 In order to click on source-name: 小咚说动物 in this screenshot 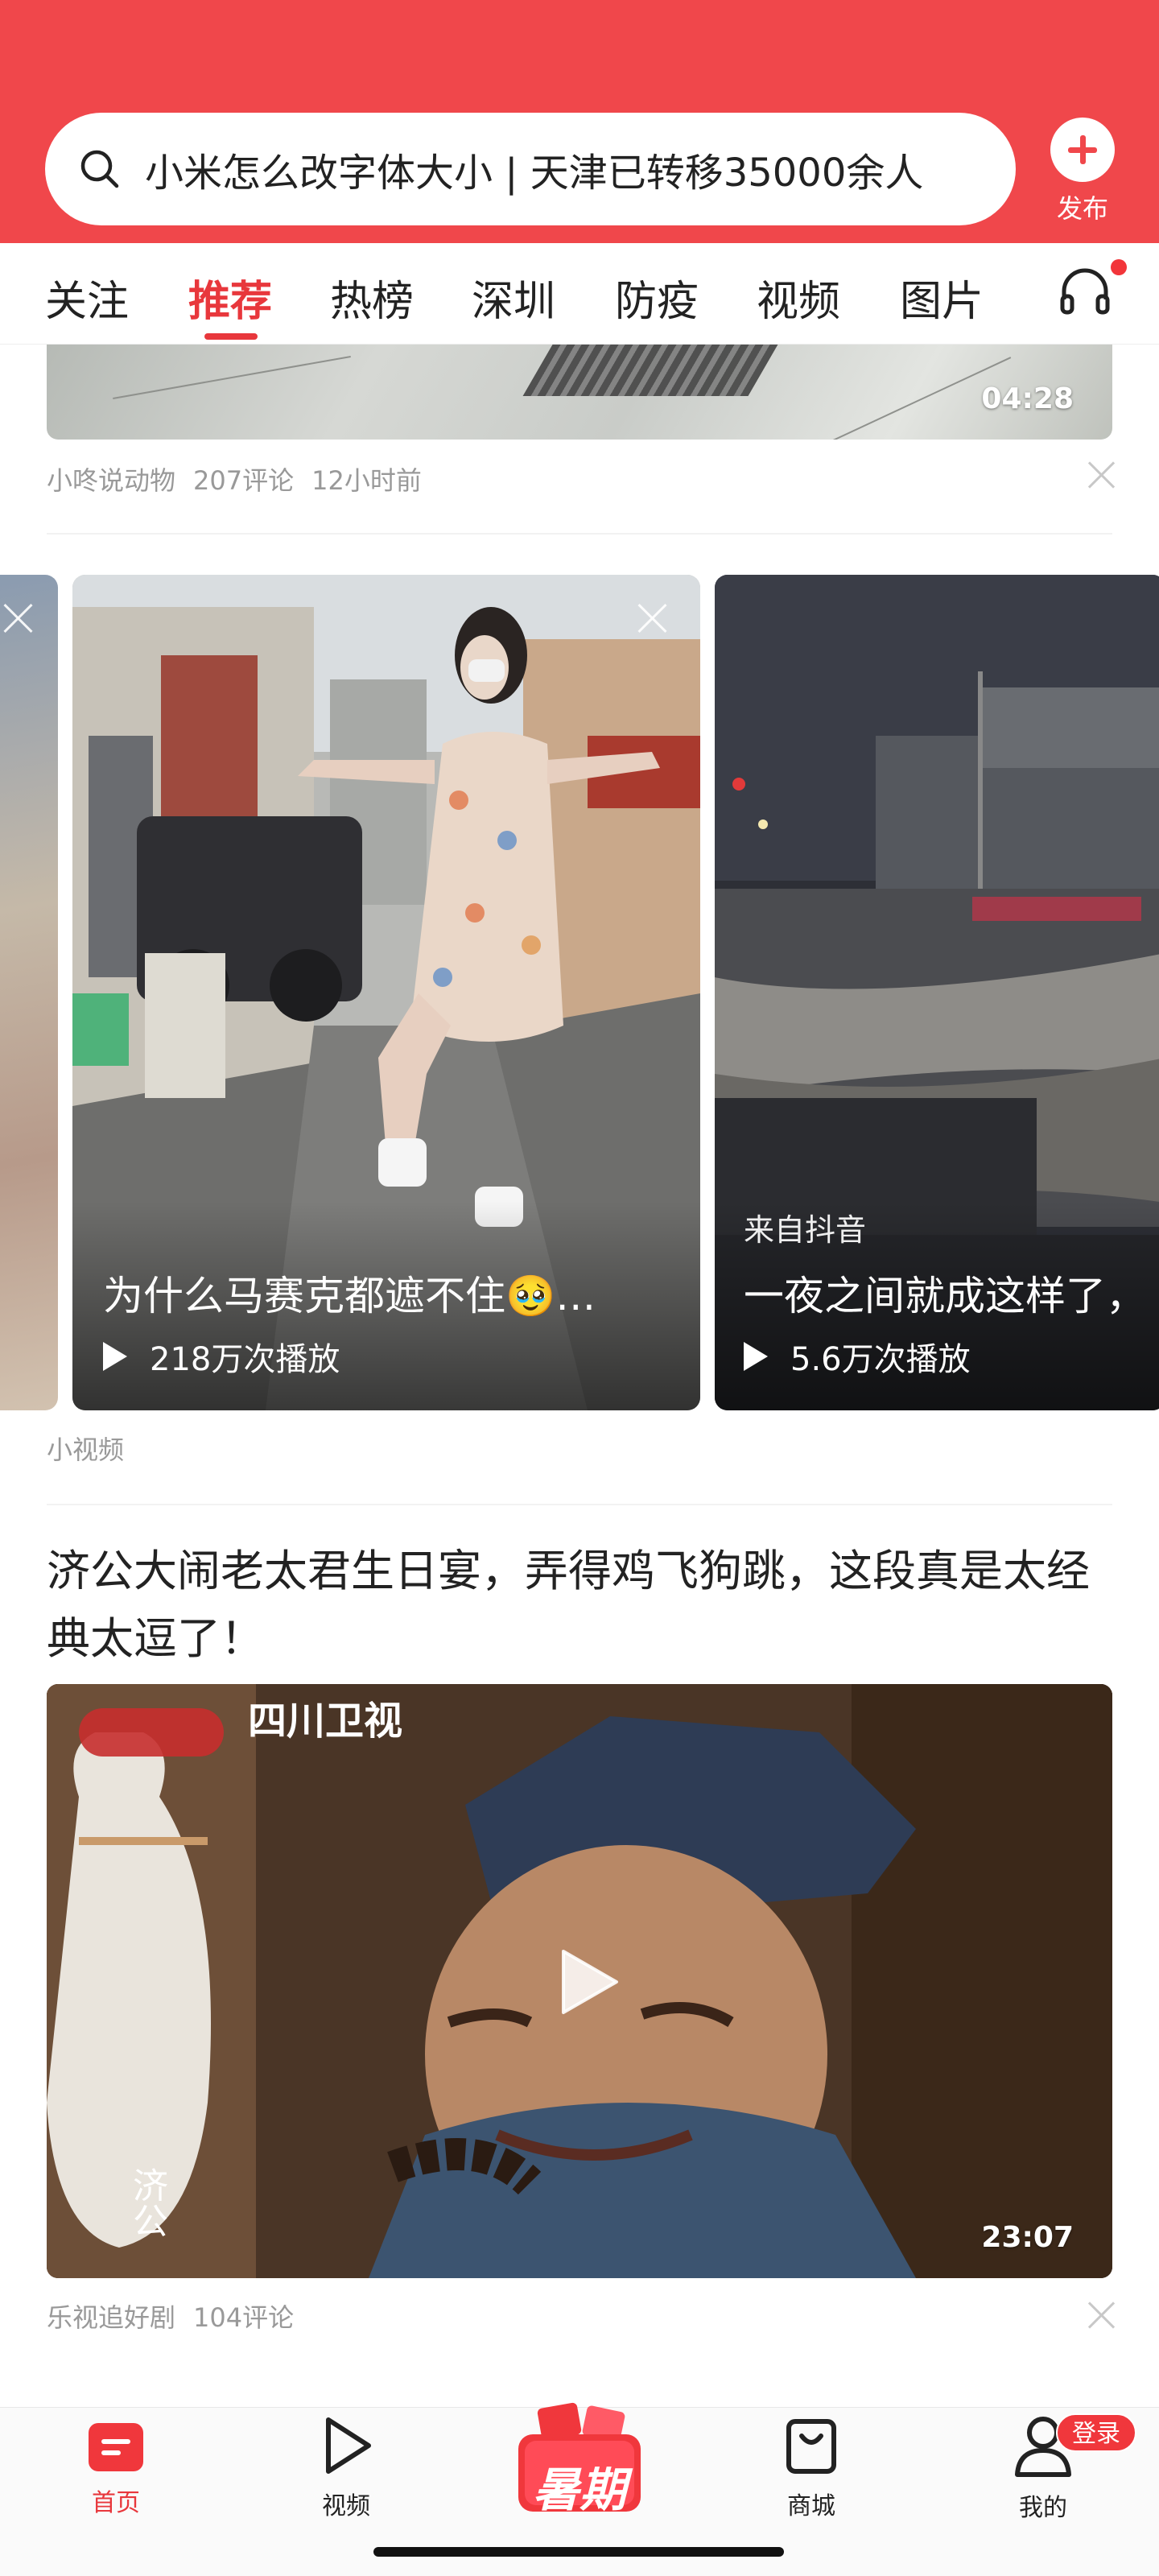, I will do `click(111, 480)`.